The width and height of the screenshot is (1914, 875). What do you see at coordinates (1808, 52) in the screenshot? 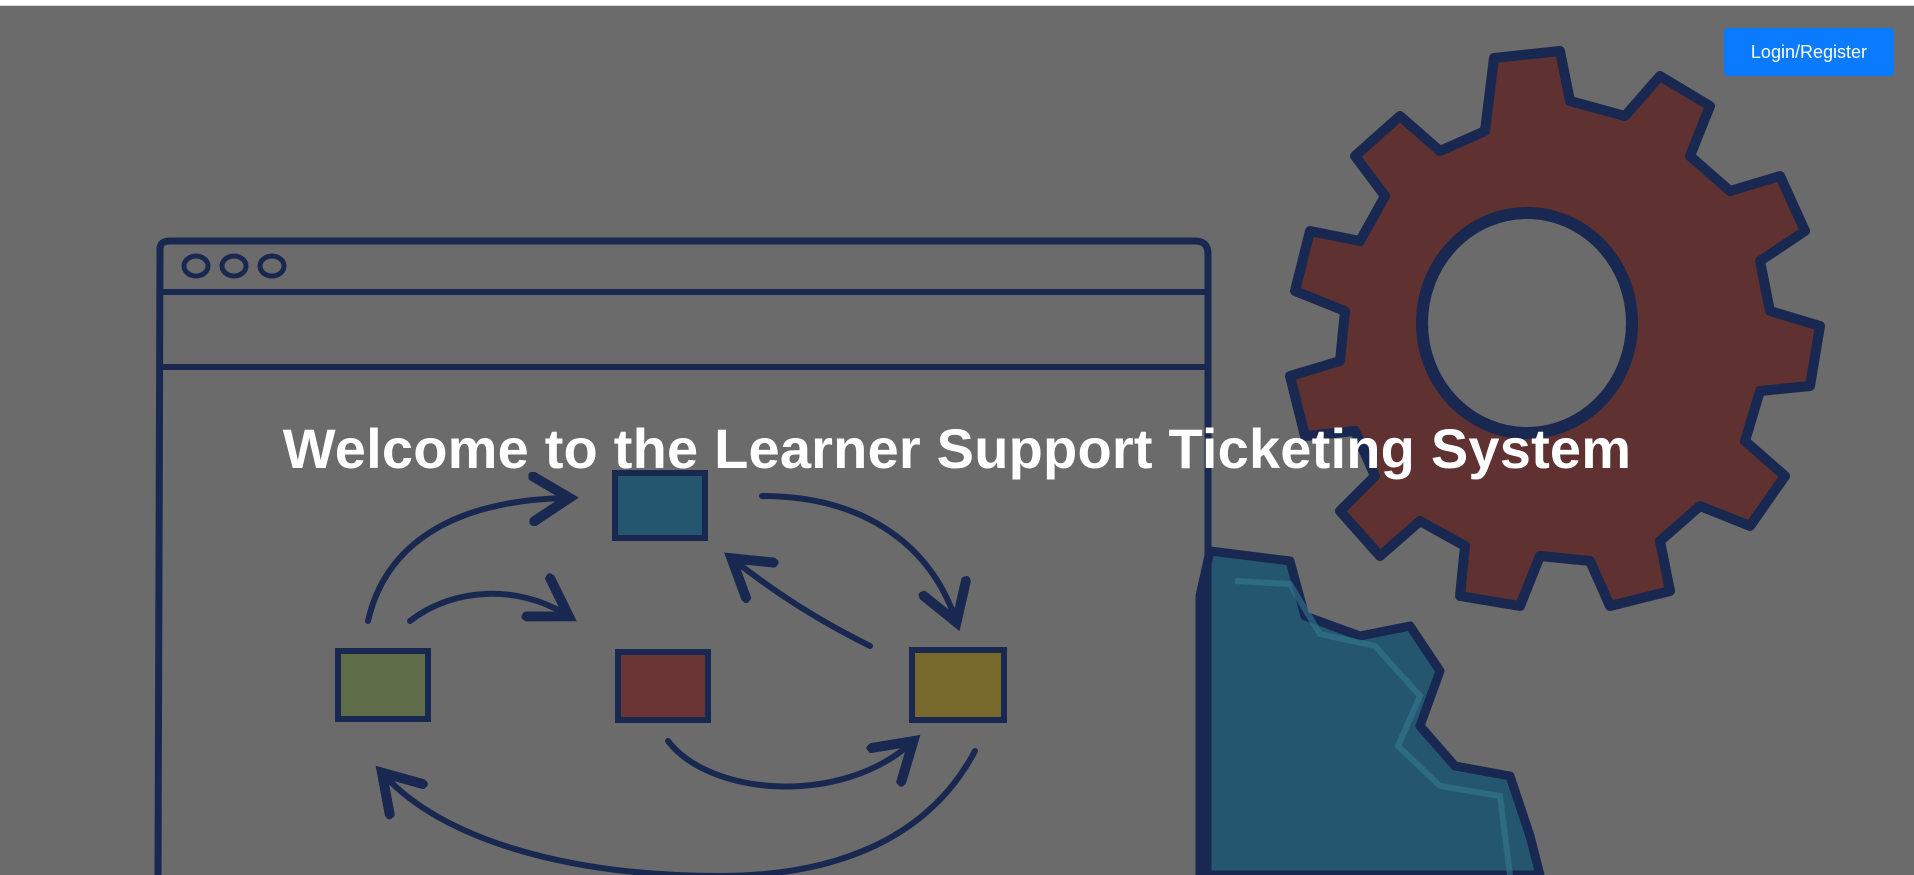
I see `login-register-button: Login/Register` at bounding box center [1808, 52].